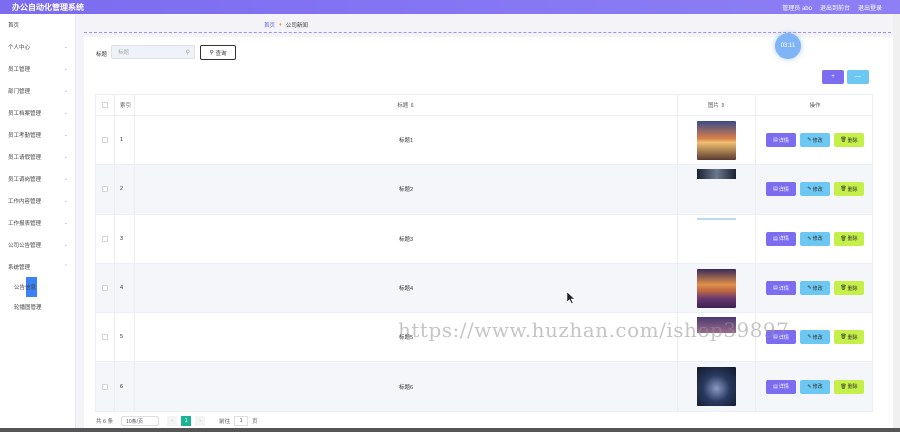 Image resolution: width=900 pixels, height=432 pixels. Describe the element at coordinates (186, 421) in the screenshot. I see `page-number-active: 1` at that location.